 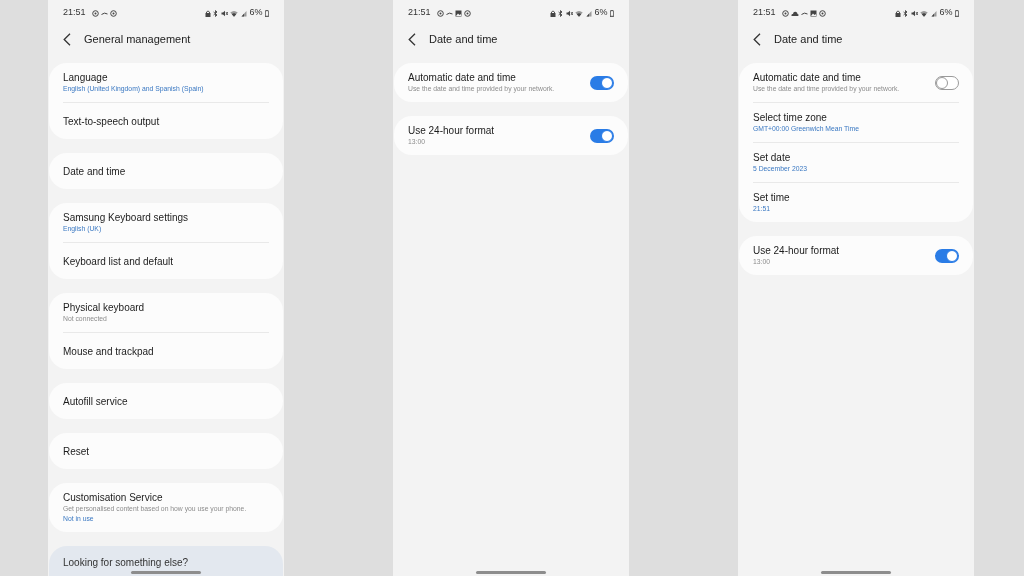 I want to click on setting-title: Language, so click(x=166, y=77).